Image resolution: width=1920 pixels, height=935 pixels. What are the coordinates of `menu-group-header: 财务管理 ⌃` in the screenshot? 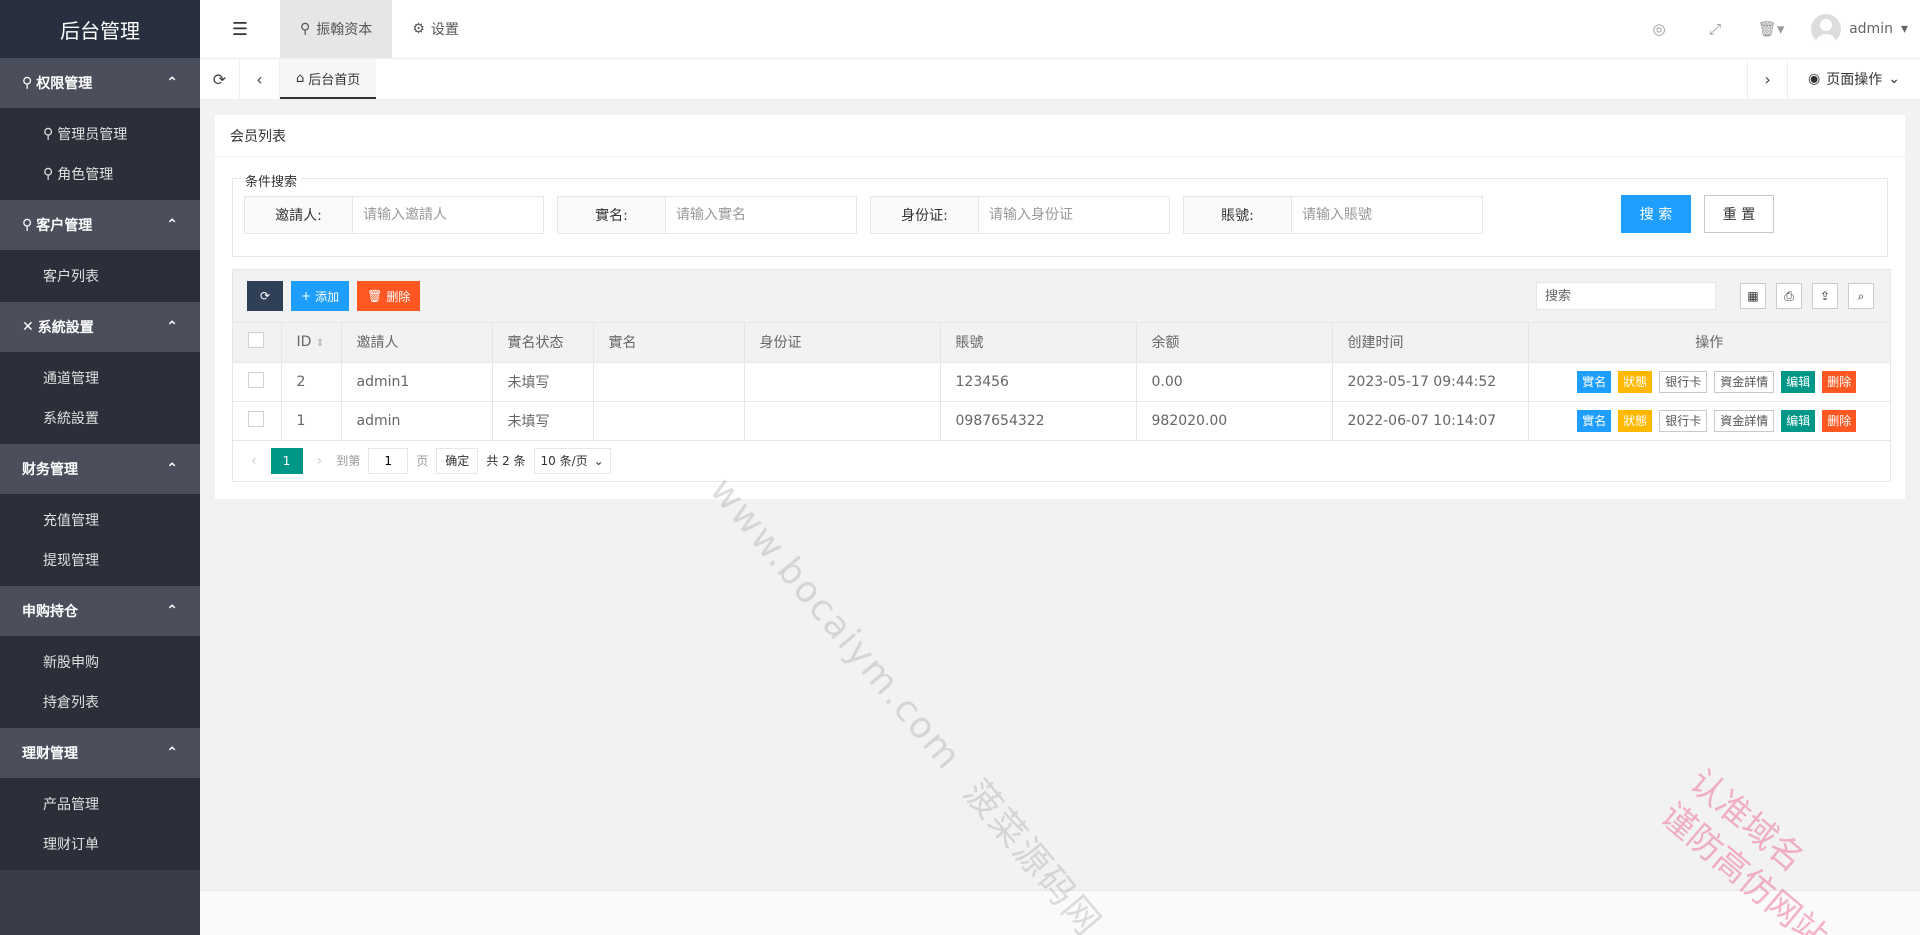 It's located at (100, 469).